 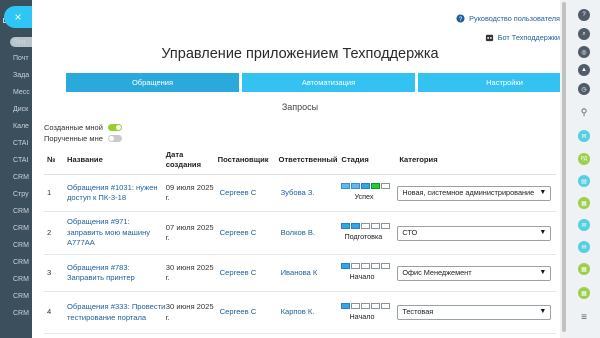 I want to click on user-guide-link: ? Руководство пользователя, so click(x=508, y=18).